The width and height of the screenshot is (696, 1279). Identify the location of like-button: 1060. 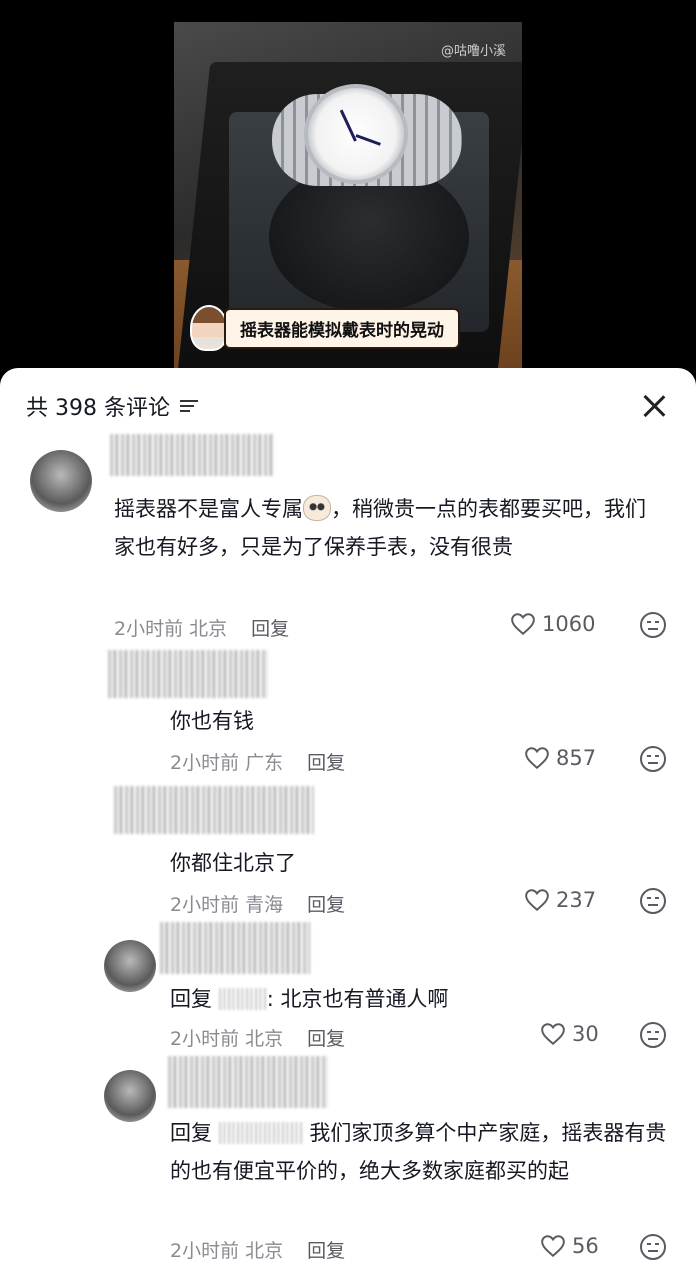
(552, 624).